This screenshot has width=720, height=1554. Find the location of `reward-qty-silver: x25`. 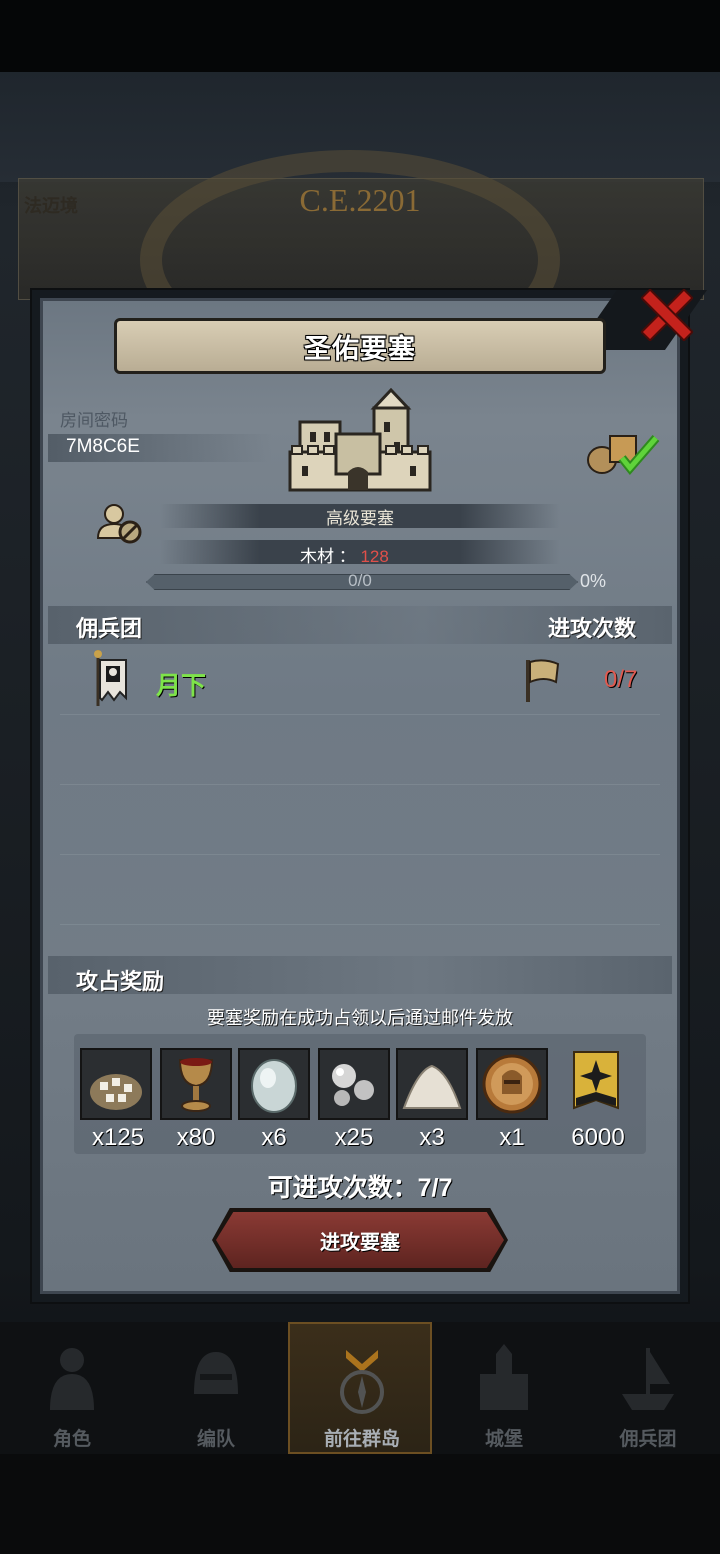

reward-qty-silver: x25 is located at coordinates (354, 1137).